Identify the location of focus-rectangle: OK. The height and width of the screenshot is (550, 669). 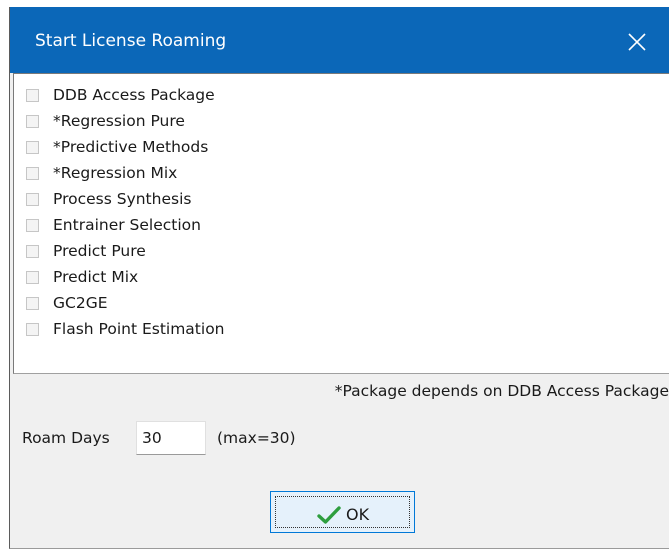
(342, 512).